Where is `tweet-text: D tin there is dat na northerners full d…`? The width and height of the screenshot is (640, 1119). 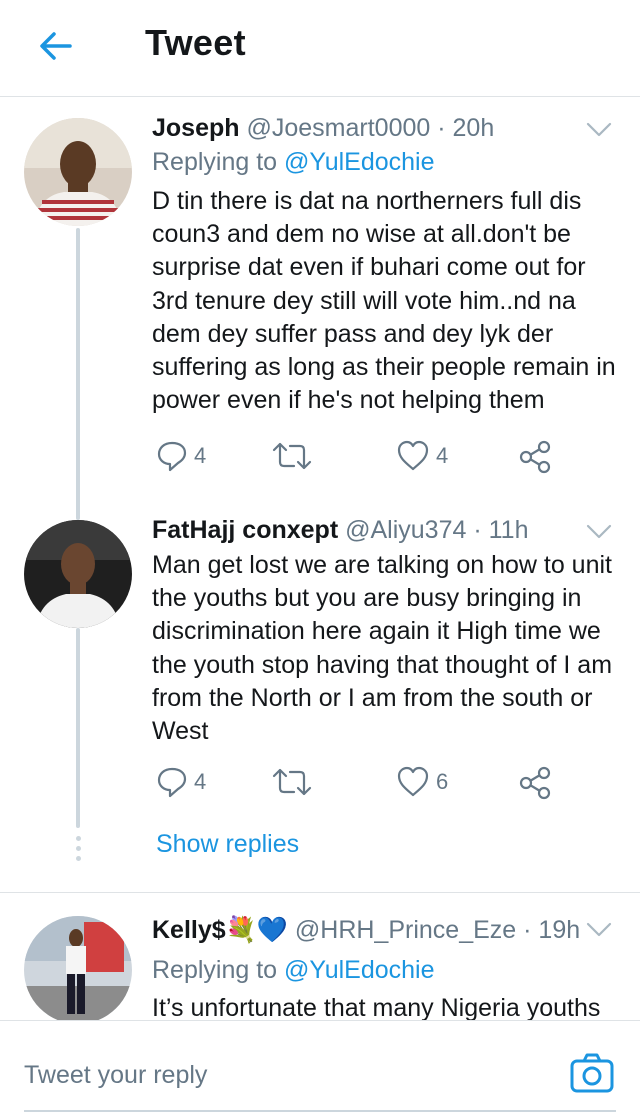 tweet-text: D tin there is dat na northerners full d… is located at coordinates (384, 301).